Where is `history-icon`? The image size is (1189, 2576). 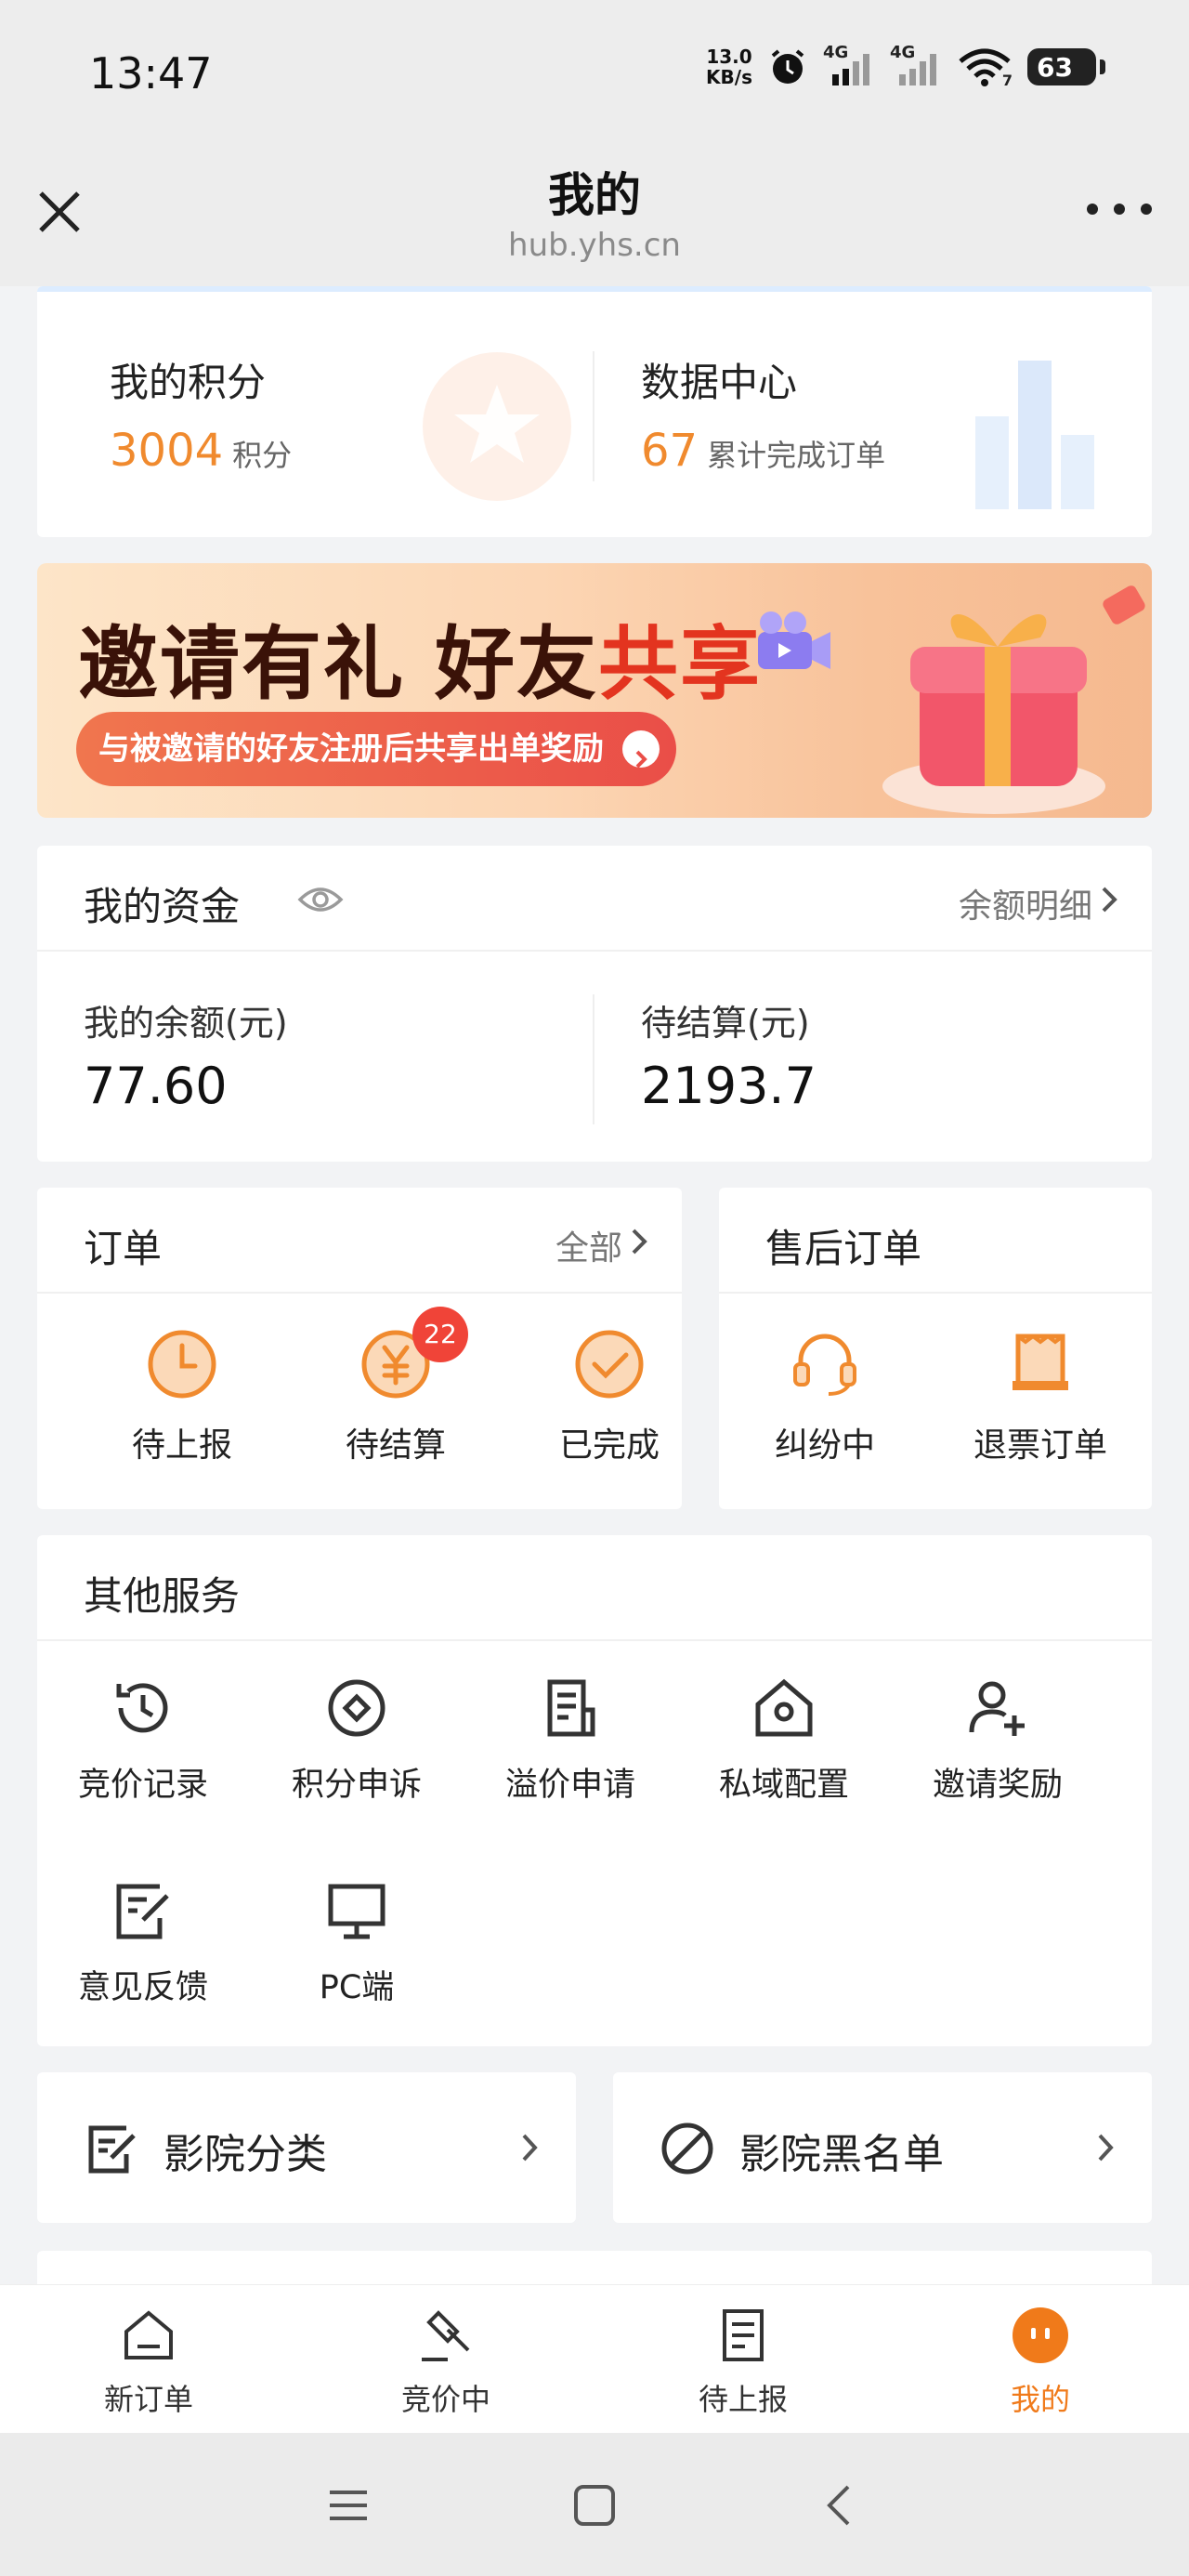
history-icon is located at coordinates (142, 1708).